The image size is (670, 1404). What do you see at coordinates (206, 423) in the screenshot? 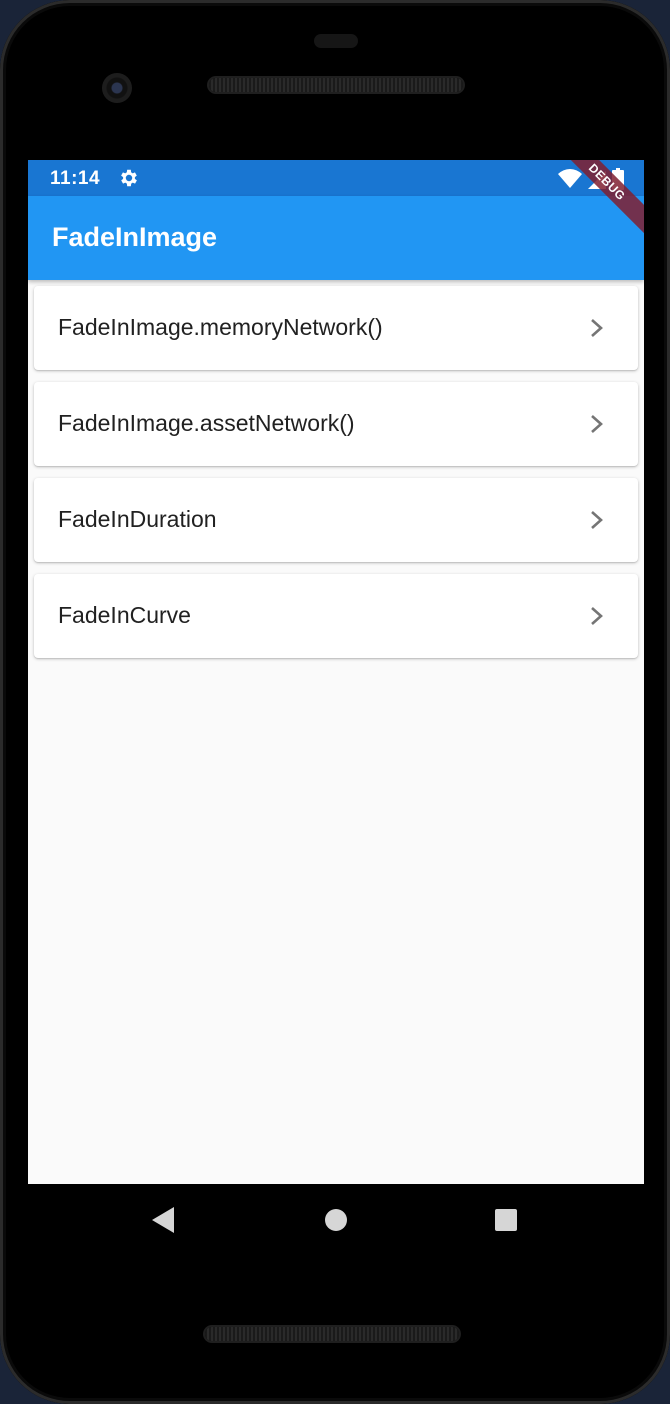
I see `list-item-label: FadeInImage.assetNetwork()` at bounding box center [206, 423].